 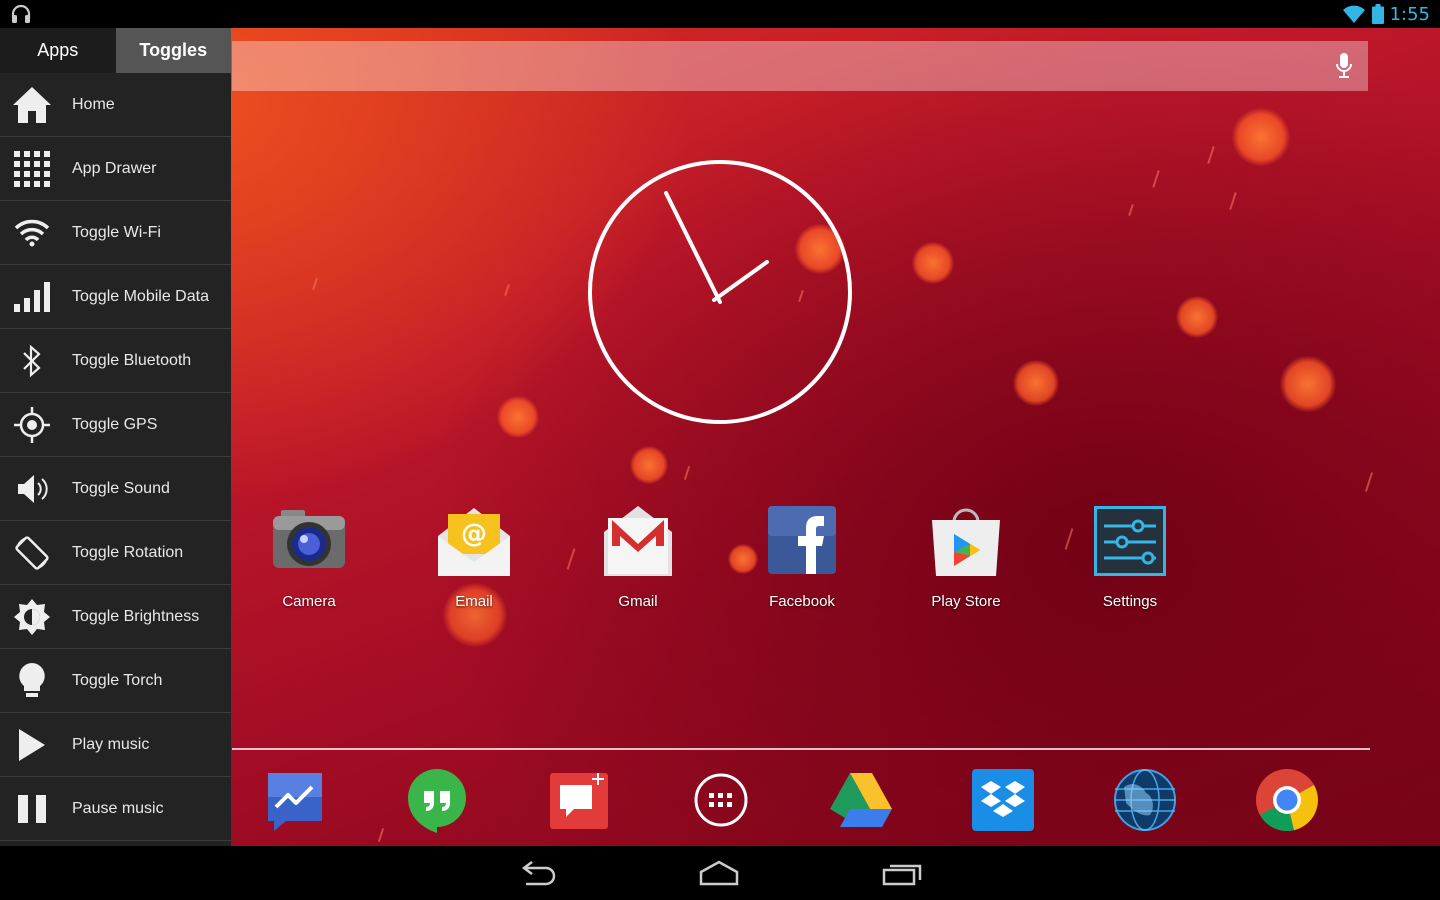 What do you see at coordinates (32, 489) in the screenshot?
I see `speaker-icon` at bounding box center [32, 489].